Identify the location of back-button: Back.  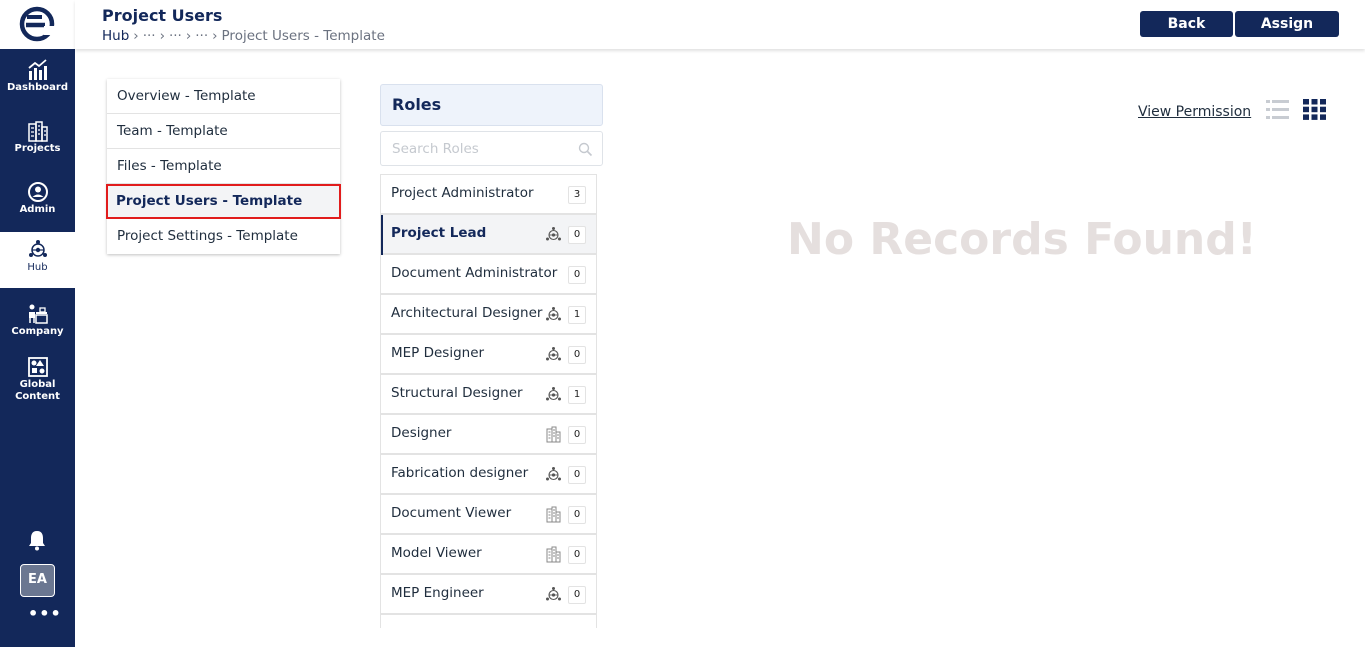
(1186, 24).